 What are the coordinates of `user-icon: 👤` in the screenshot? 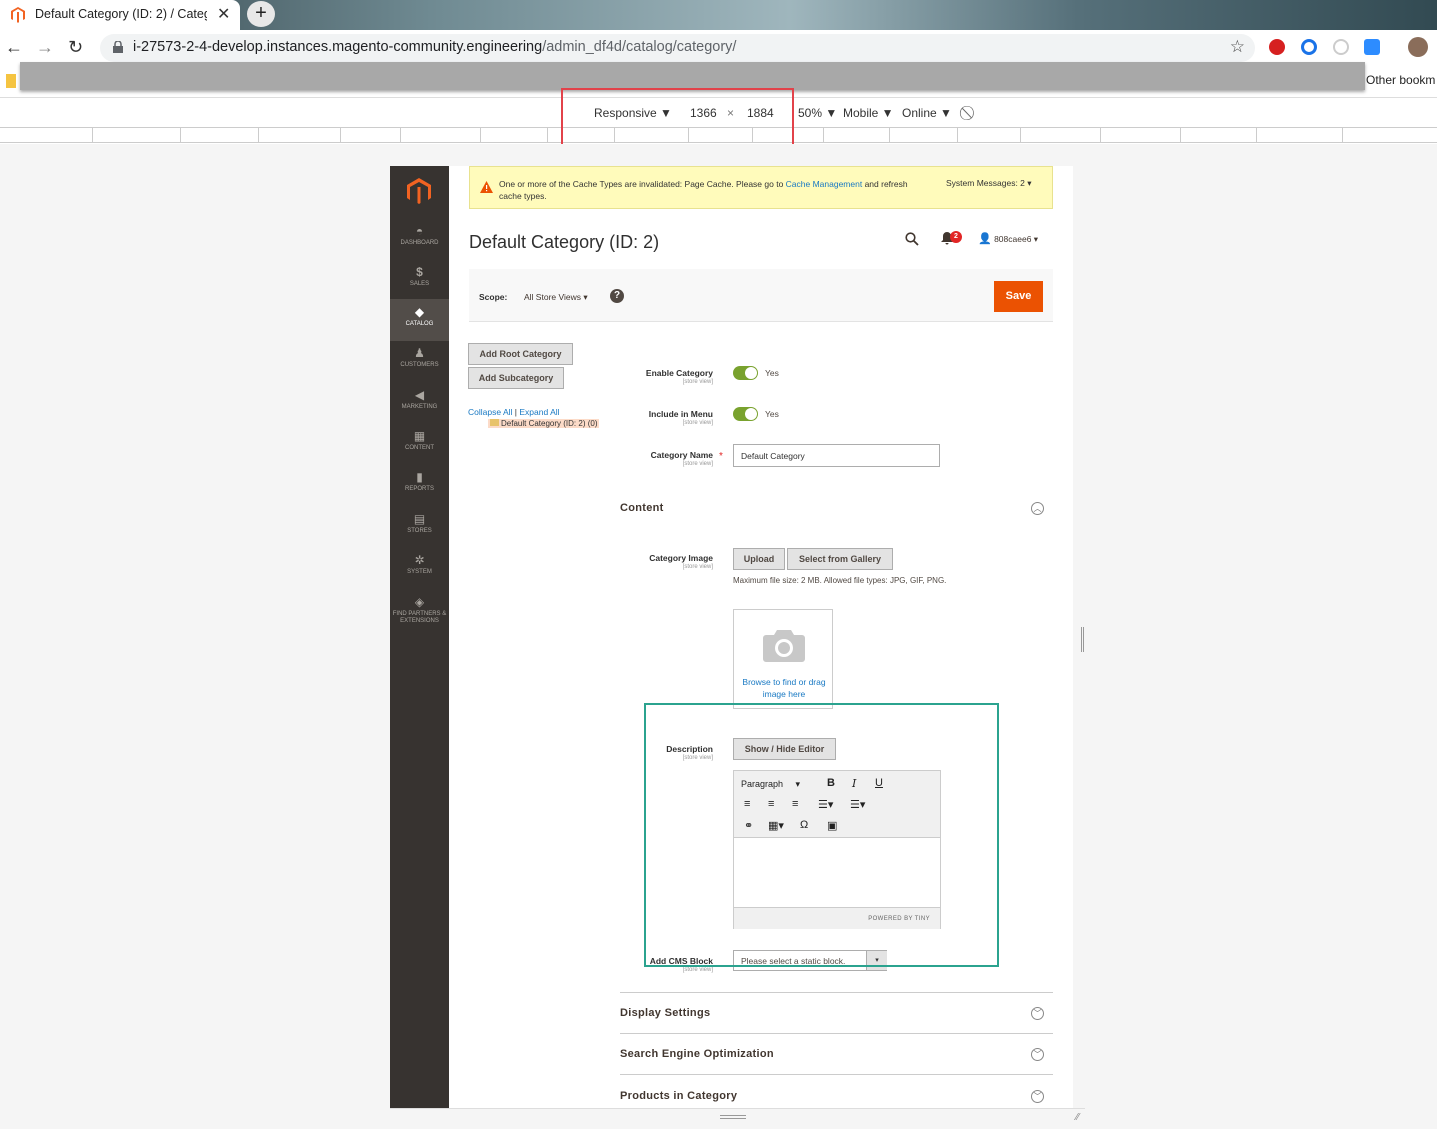 It's located at (985, 239).